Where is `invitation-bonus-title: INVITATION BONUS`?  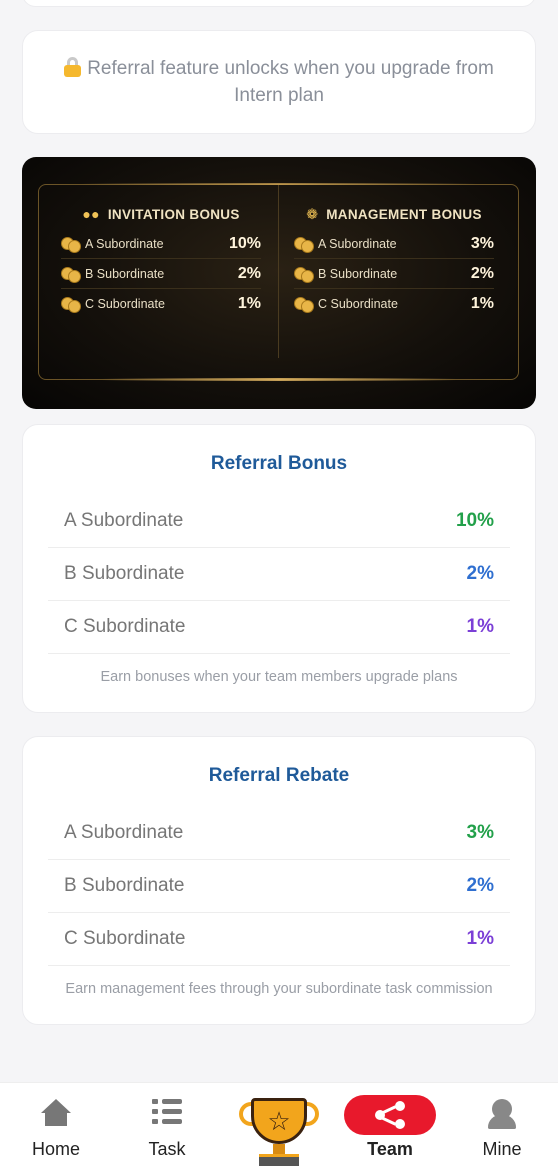 invitation-bonus-title: INVITATION BONUS is located at coordinates (173, 214).